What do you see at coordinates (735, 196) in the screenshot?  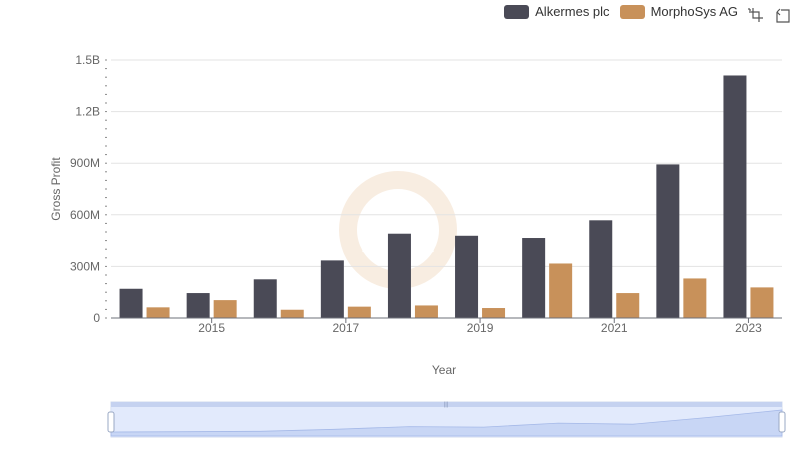 I see `bar-alkermes-plc-2023` at bounding box center [735, 196].